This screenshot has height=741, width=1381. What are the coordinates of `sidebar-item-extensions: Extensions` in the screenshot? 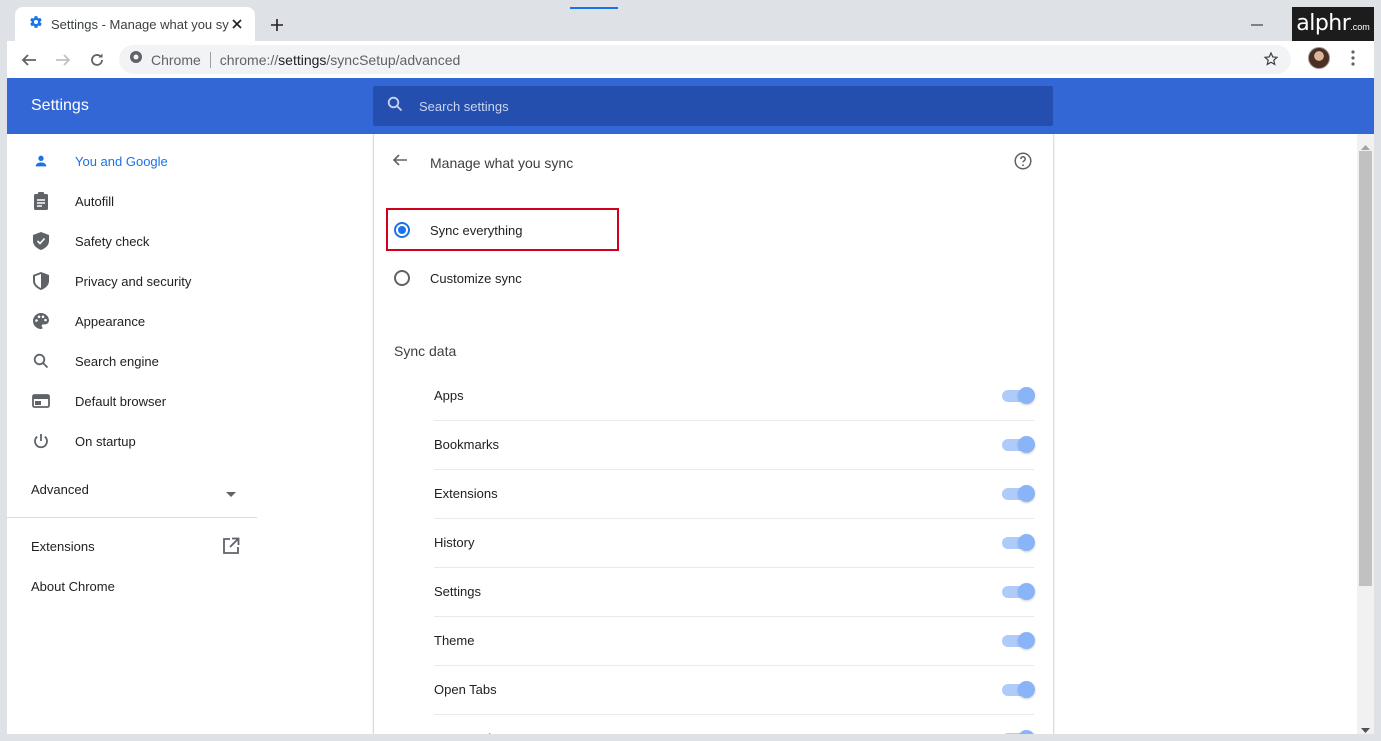 It's located at (132, 546).